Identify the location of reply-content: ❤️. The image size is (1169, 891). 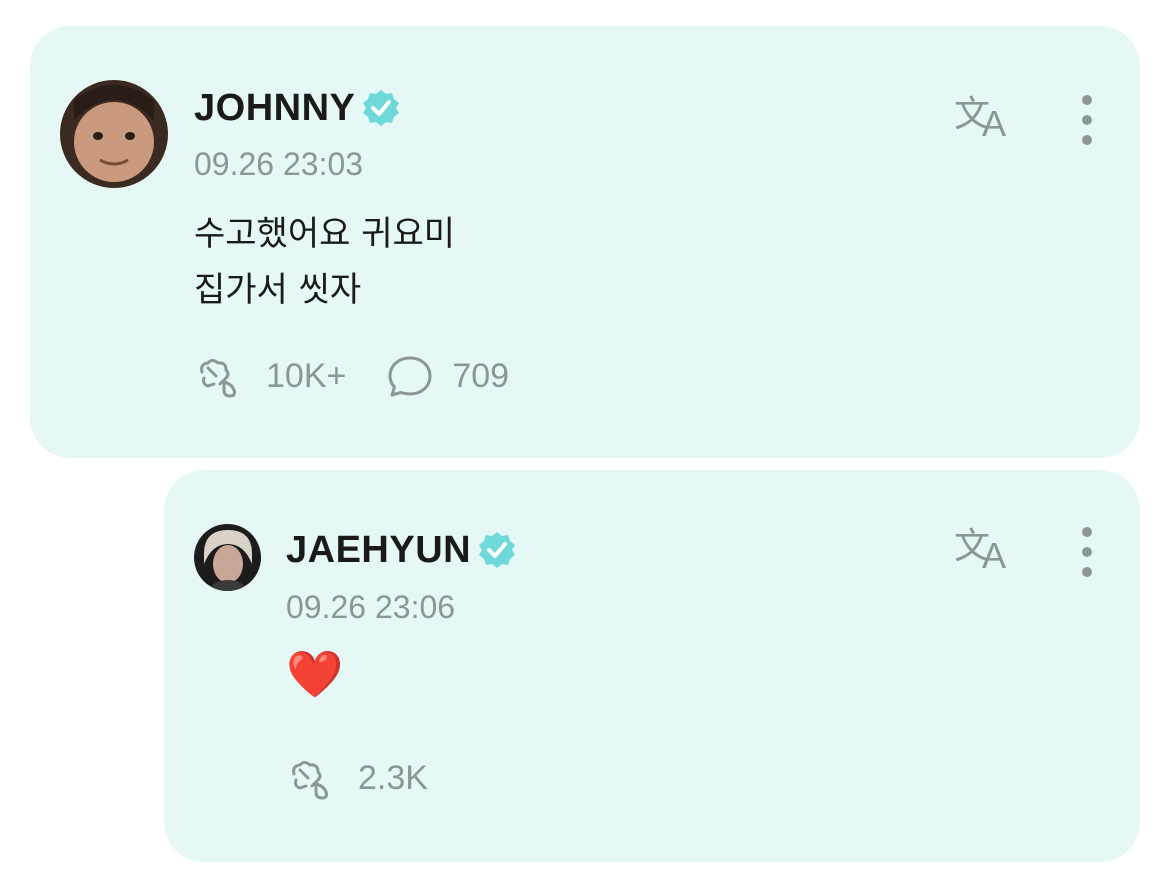
(315, 674).